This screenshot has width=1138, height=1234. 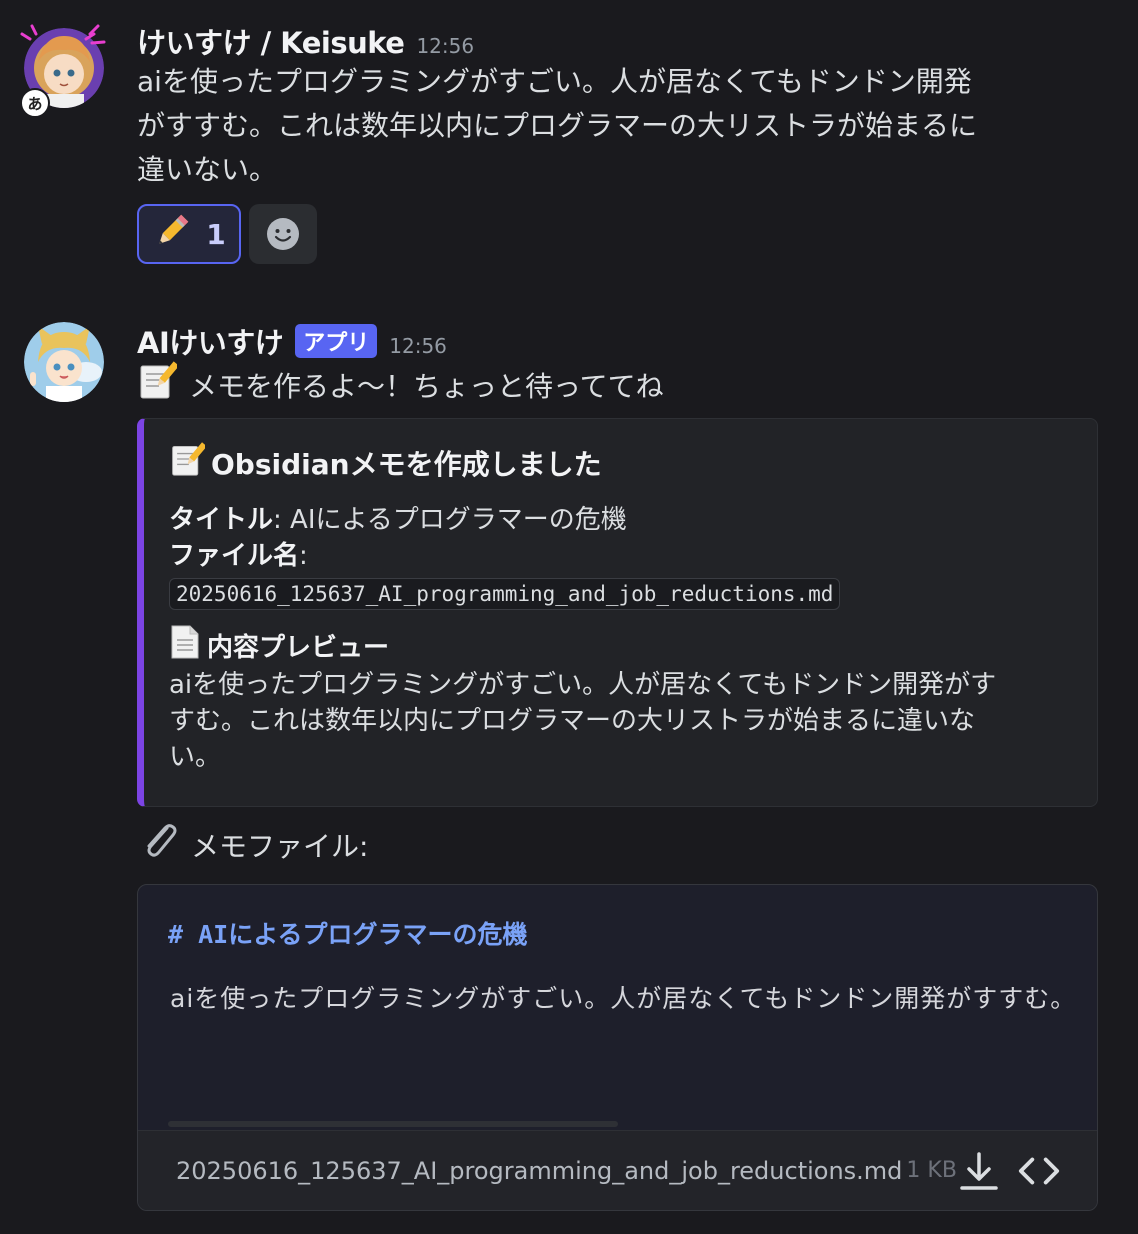 What do you see at coordinates (557, 125) in the screenshot?
I see `message-line: がすすむ。これは数年以内にプログラマーの大リストラが始まるに` at bounding box center [557, 125].